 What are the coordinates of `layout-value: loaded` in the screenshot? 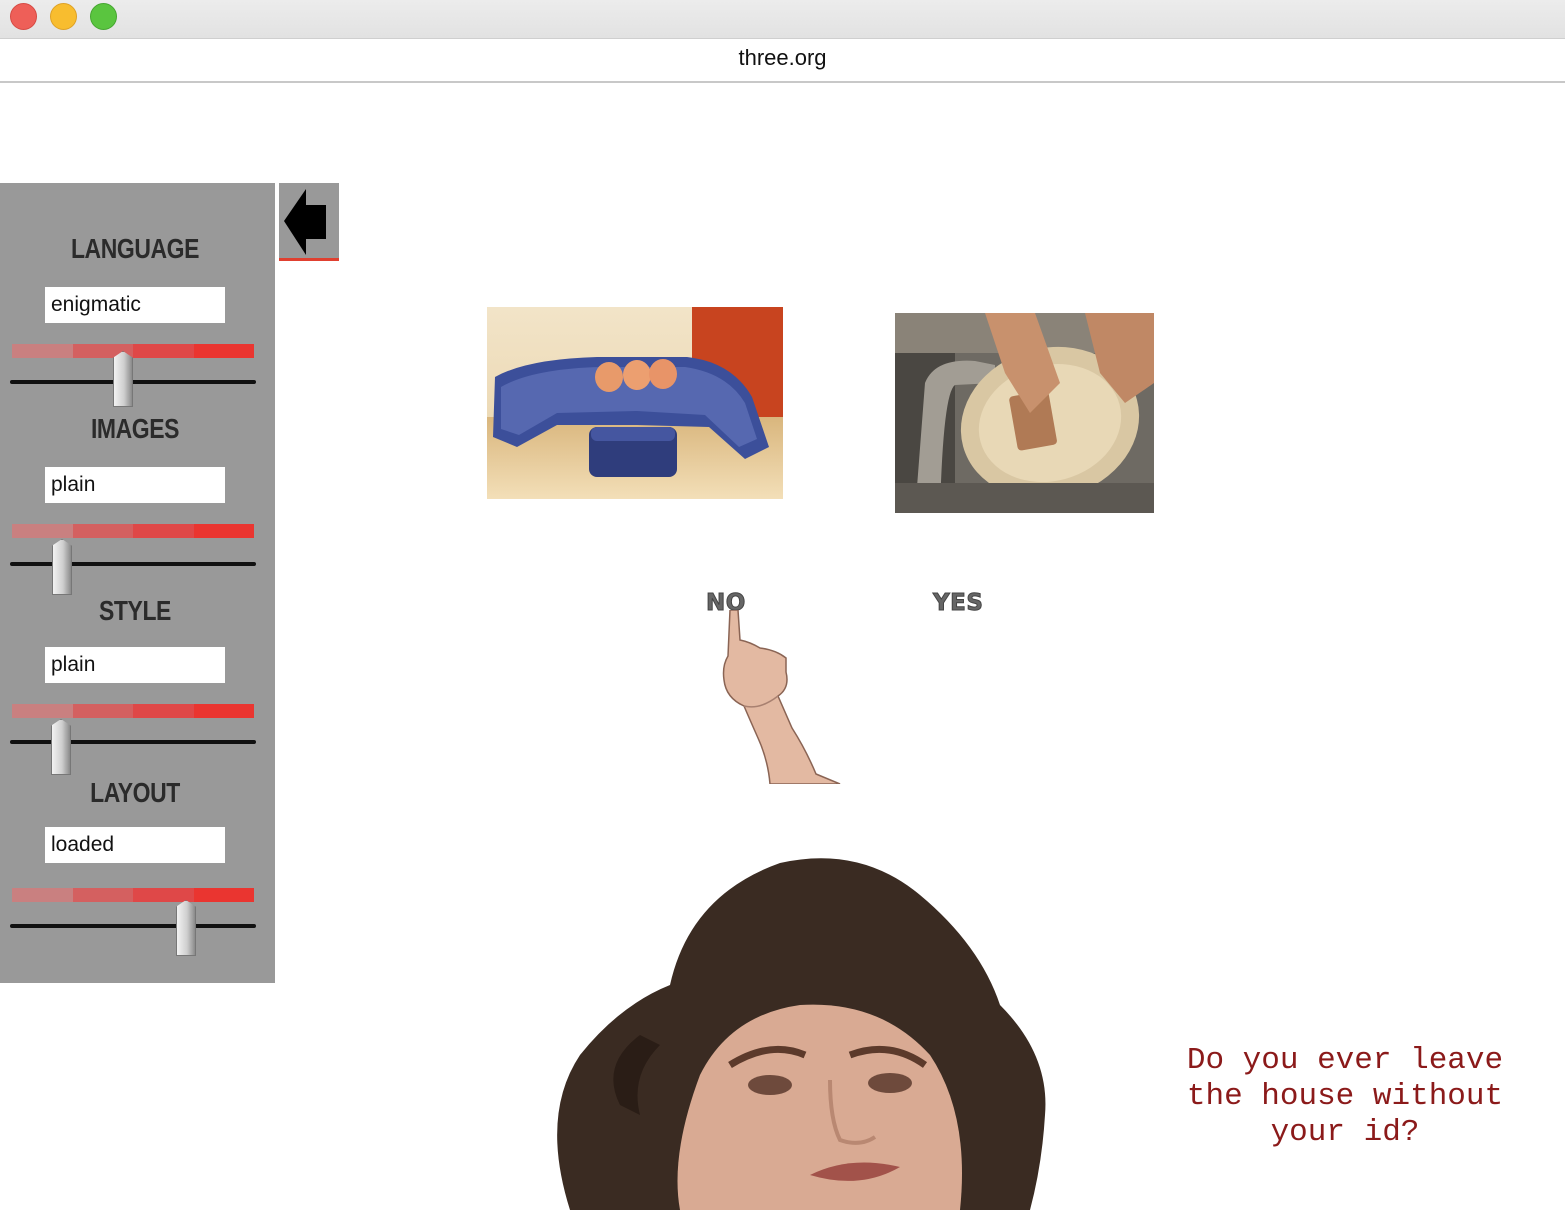 It's located at (135, 845).